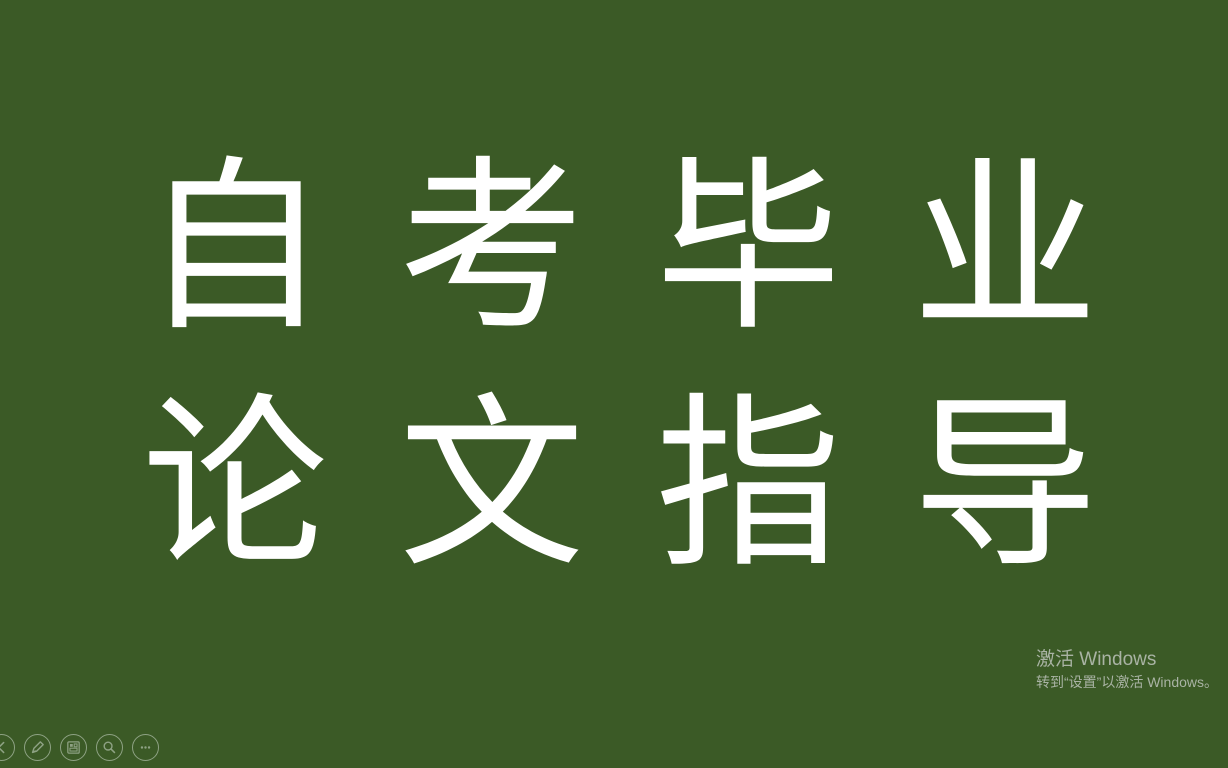  I want to click on title-char: 论, so click(234, 484).